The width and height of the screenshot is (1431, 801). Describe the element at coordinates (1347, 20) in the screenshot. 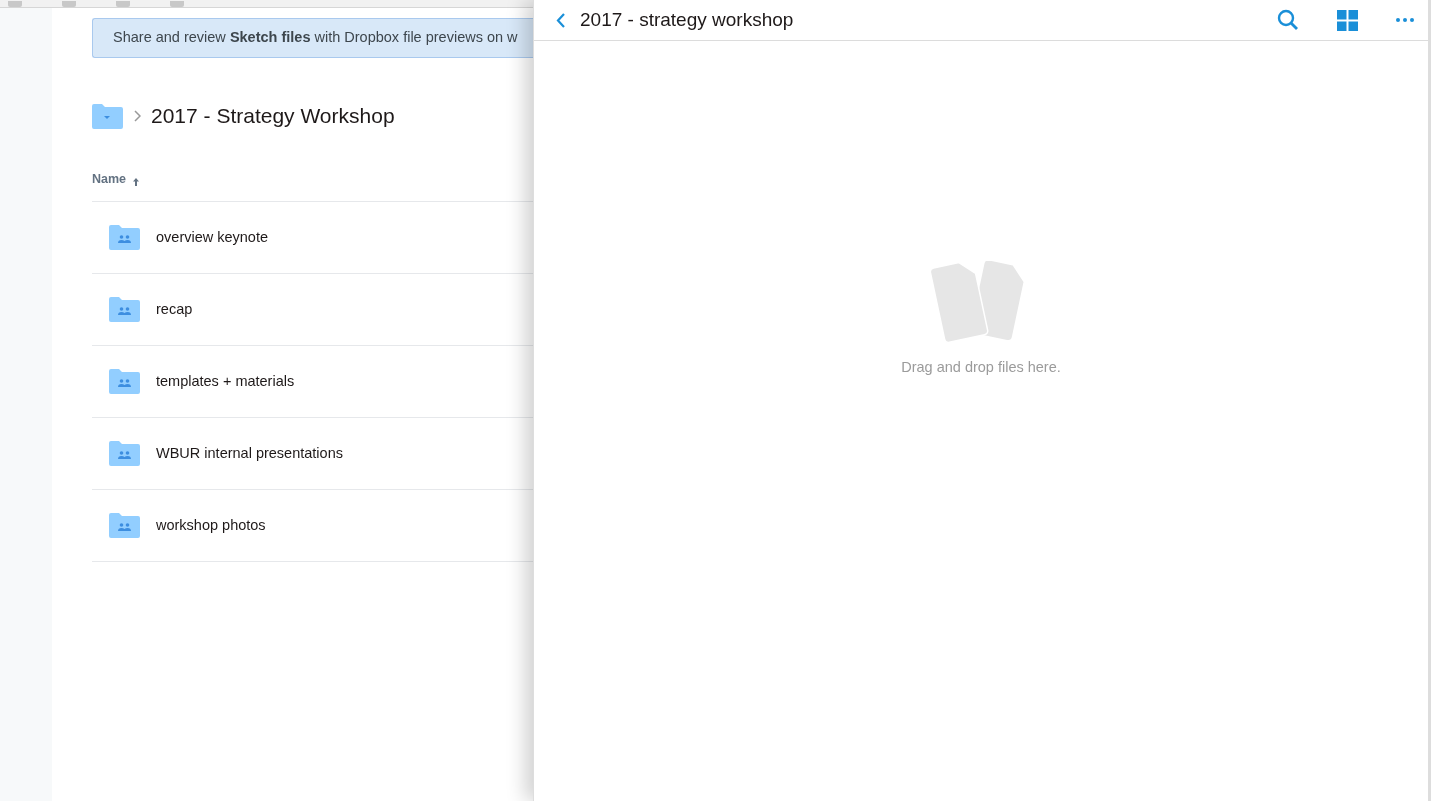

I see `grid-view-icon` at that location.